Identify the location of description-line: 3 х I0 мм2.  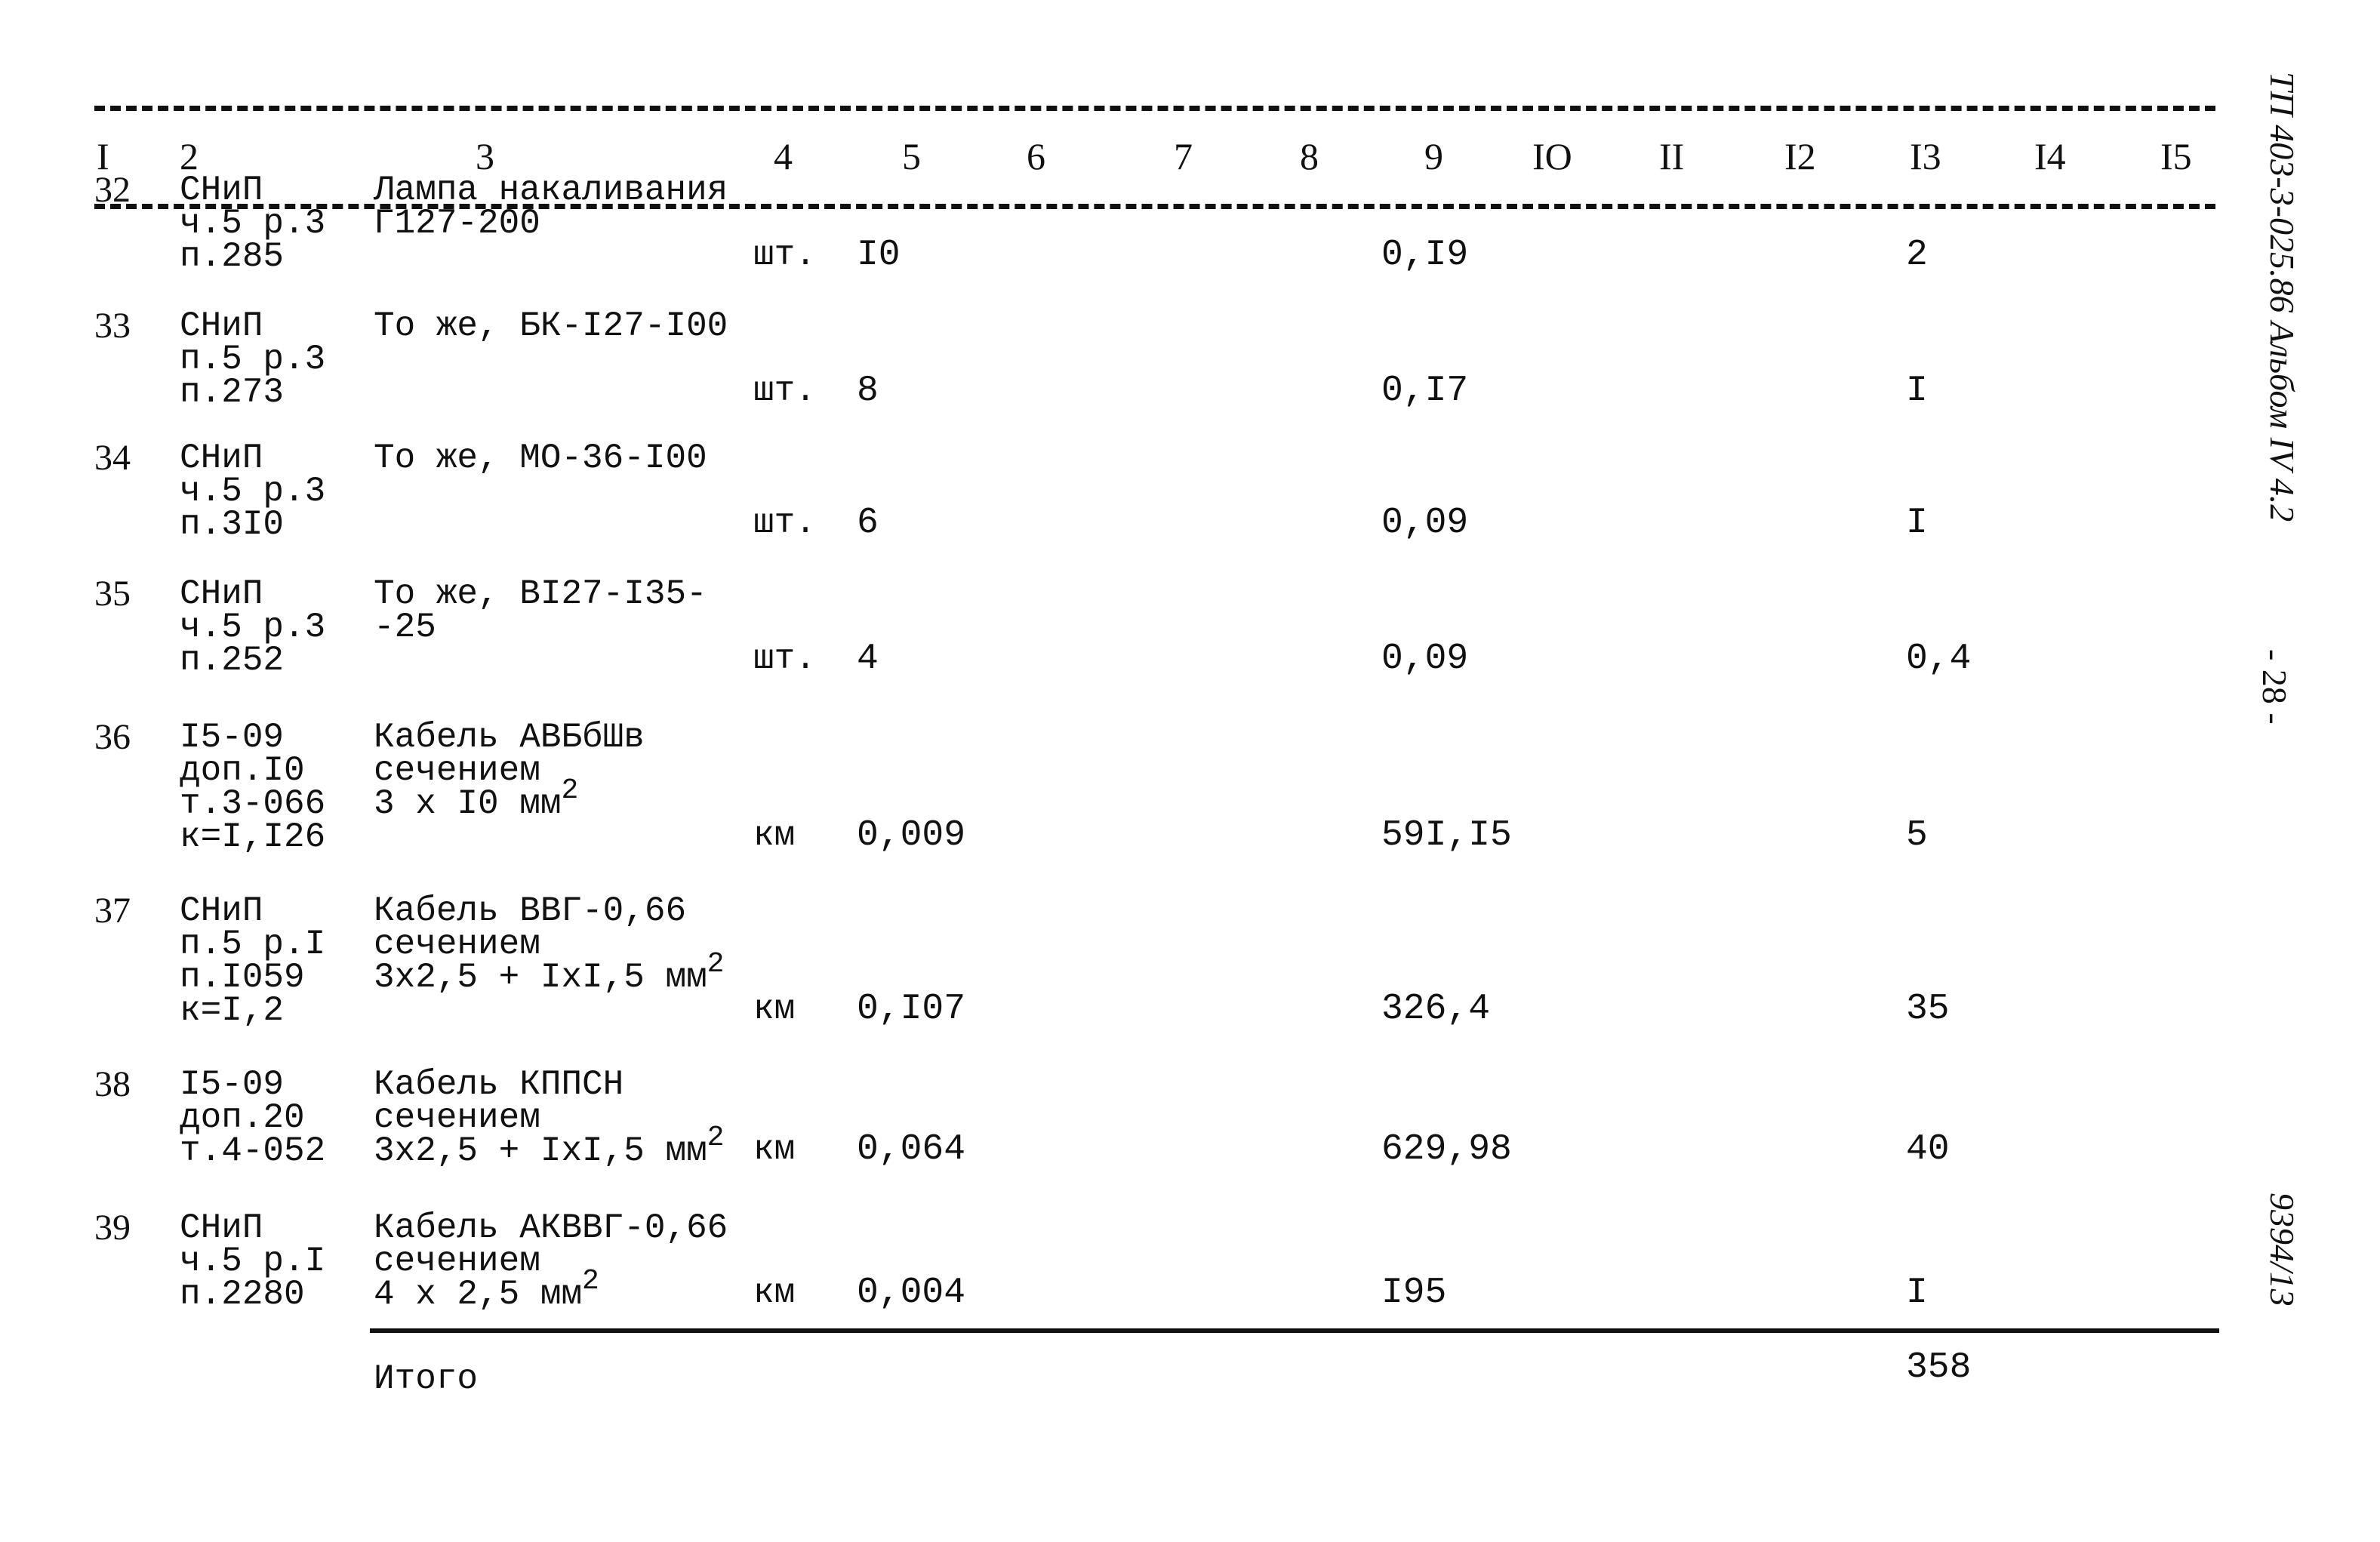
(476, 798).